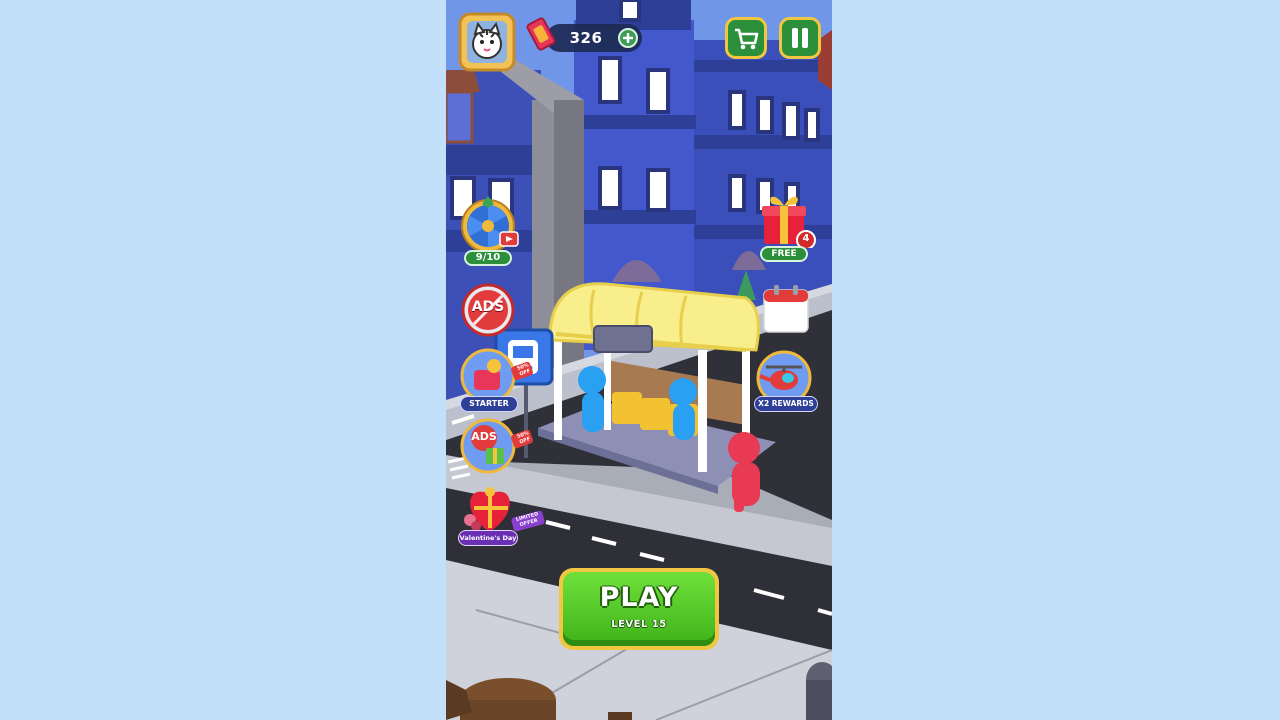 The image size is (1280, 720). I want to click on free-gift-label: FREE, so click(784, 254).